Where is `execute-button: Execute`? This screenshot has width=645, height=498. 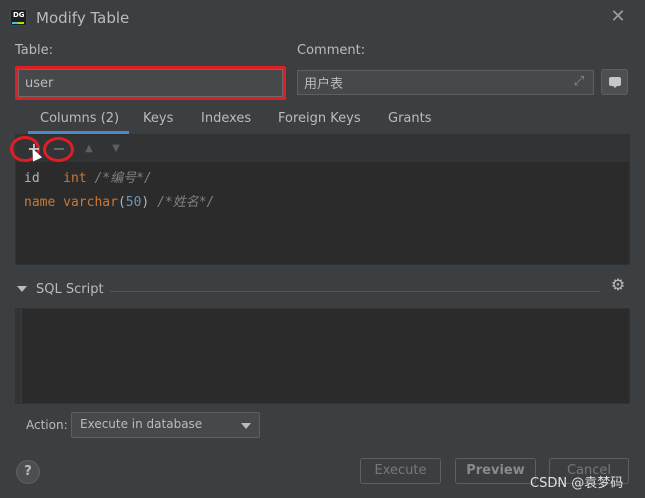 execute-button: Execute is located at coordinates (400, 471).